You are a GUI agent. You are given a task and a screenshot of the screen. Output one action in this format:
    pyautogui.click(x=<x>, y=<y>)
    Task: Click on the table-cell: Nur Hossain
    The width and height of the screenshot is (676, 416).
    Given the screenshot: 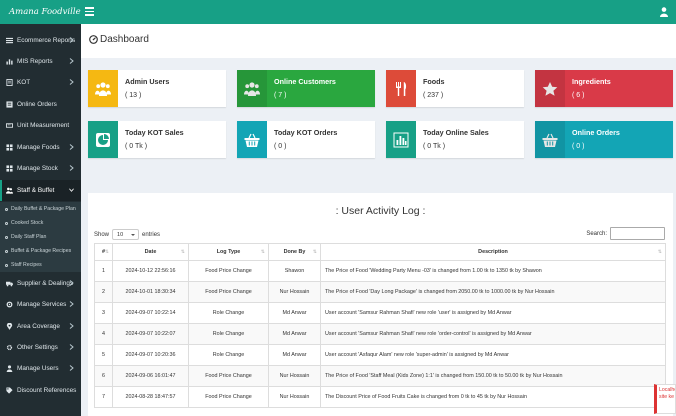 What is the action you would take?
    pyautogui.click(x=294, y=376)
    